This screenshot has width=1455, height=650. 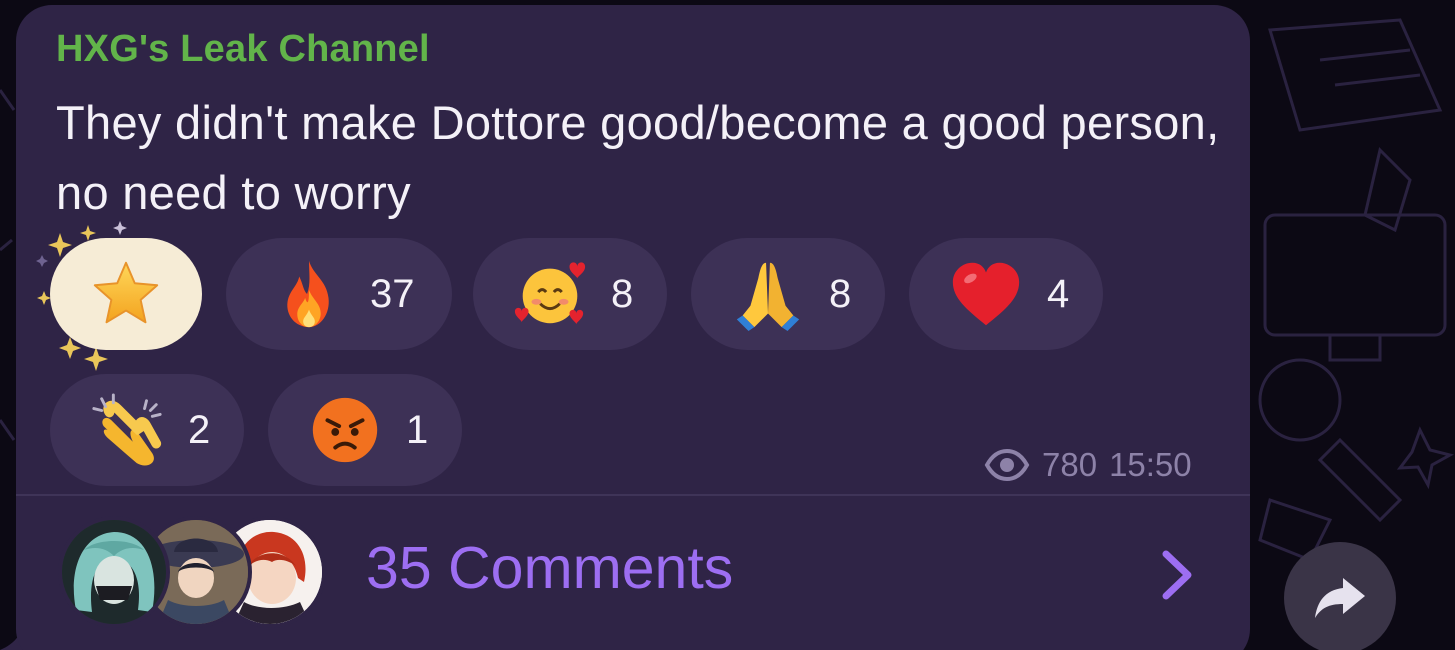 I want to click on reaction-star-button, so click(x=126, y=294).